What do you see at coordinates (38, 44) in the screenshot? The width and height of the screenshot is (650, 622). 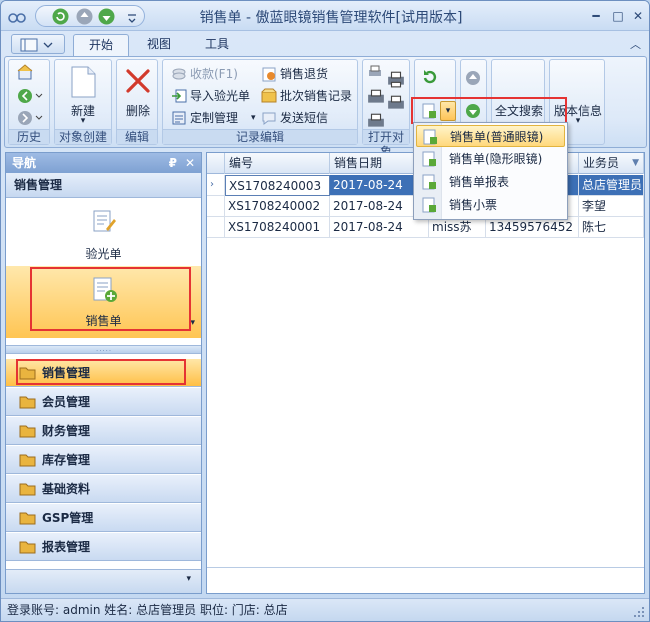 I see `app-menu-button` at bounding box center [38, 44].